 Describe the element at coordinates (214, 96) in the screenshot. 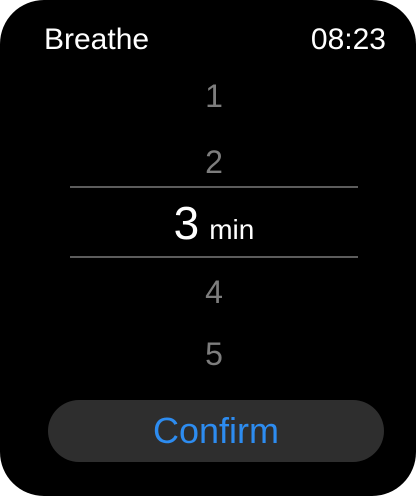

I see `picker-option-1: 1` at that location.